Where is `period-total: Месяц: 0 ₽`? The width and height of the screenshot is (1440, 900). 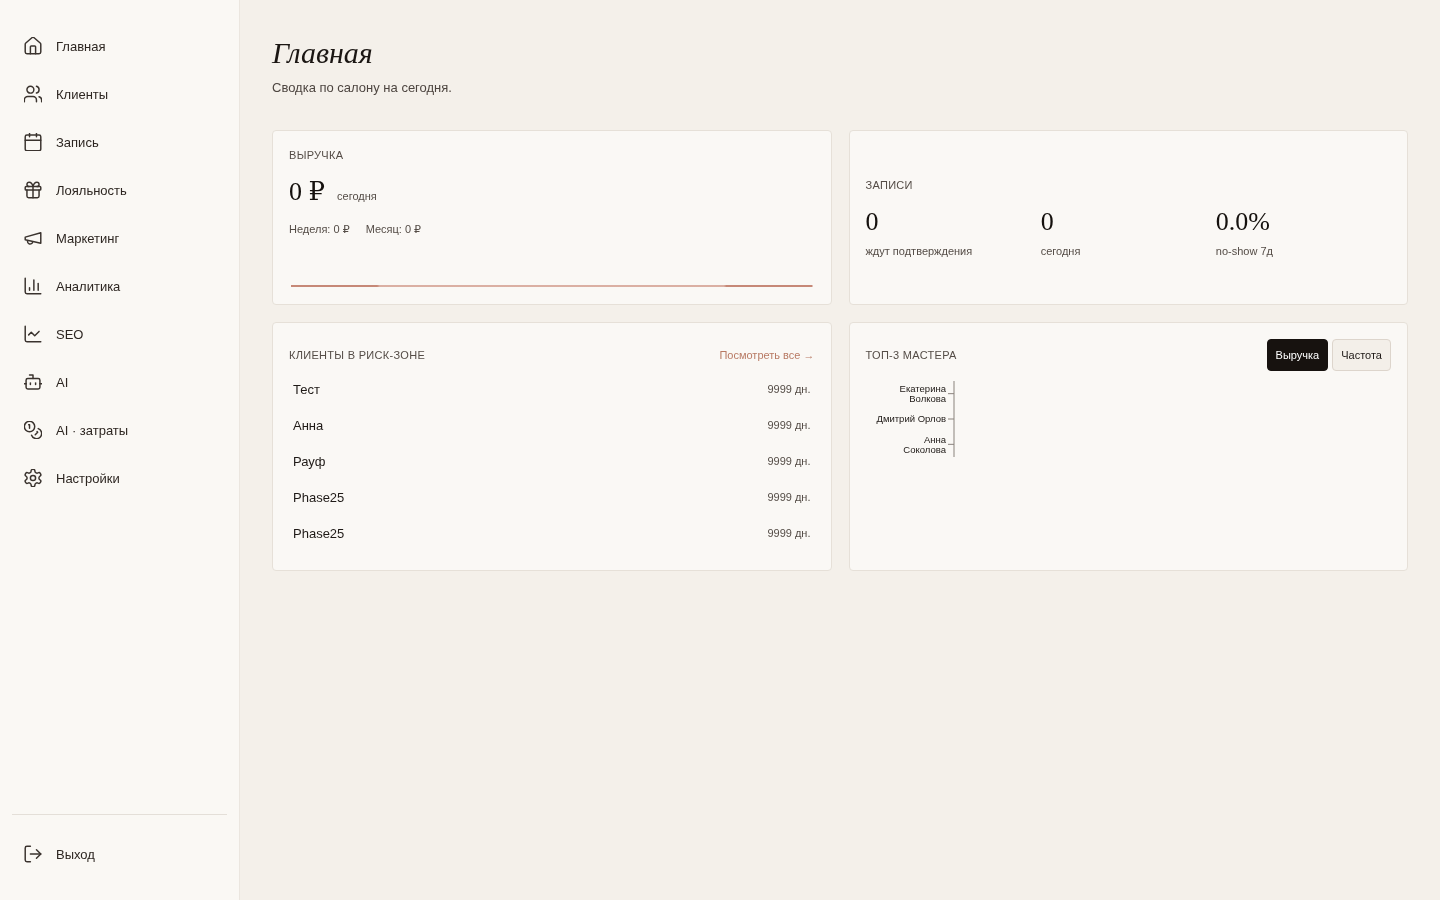
period-total: Месяц: 0 ₽ is located at coordinates (393, 229).